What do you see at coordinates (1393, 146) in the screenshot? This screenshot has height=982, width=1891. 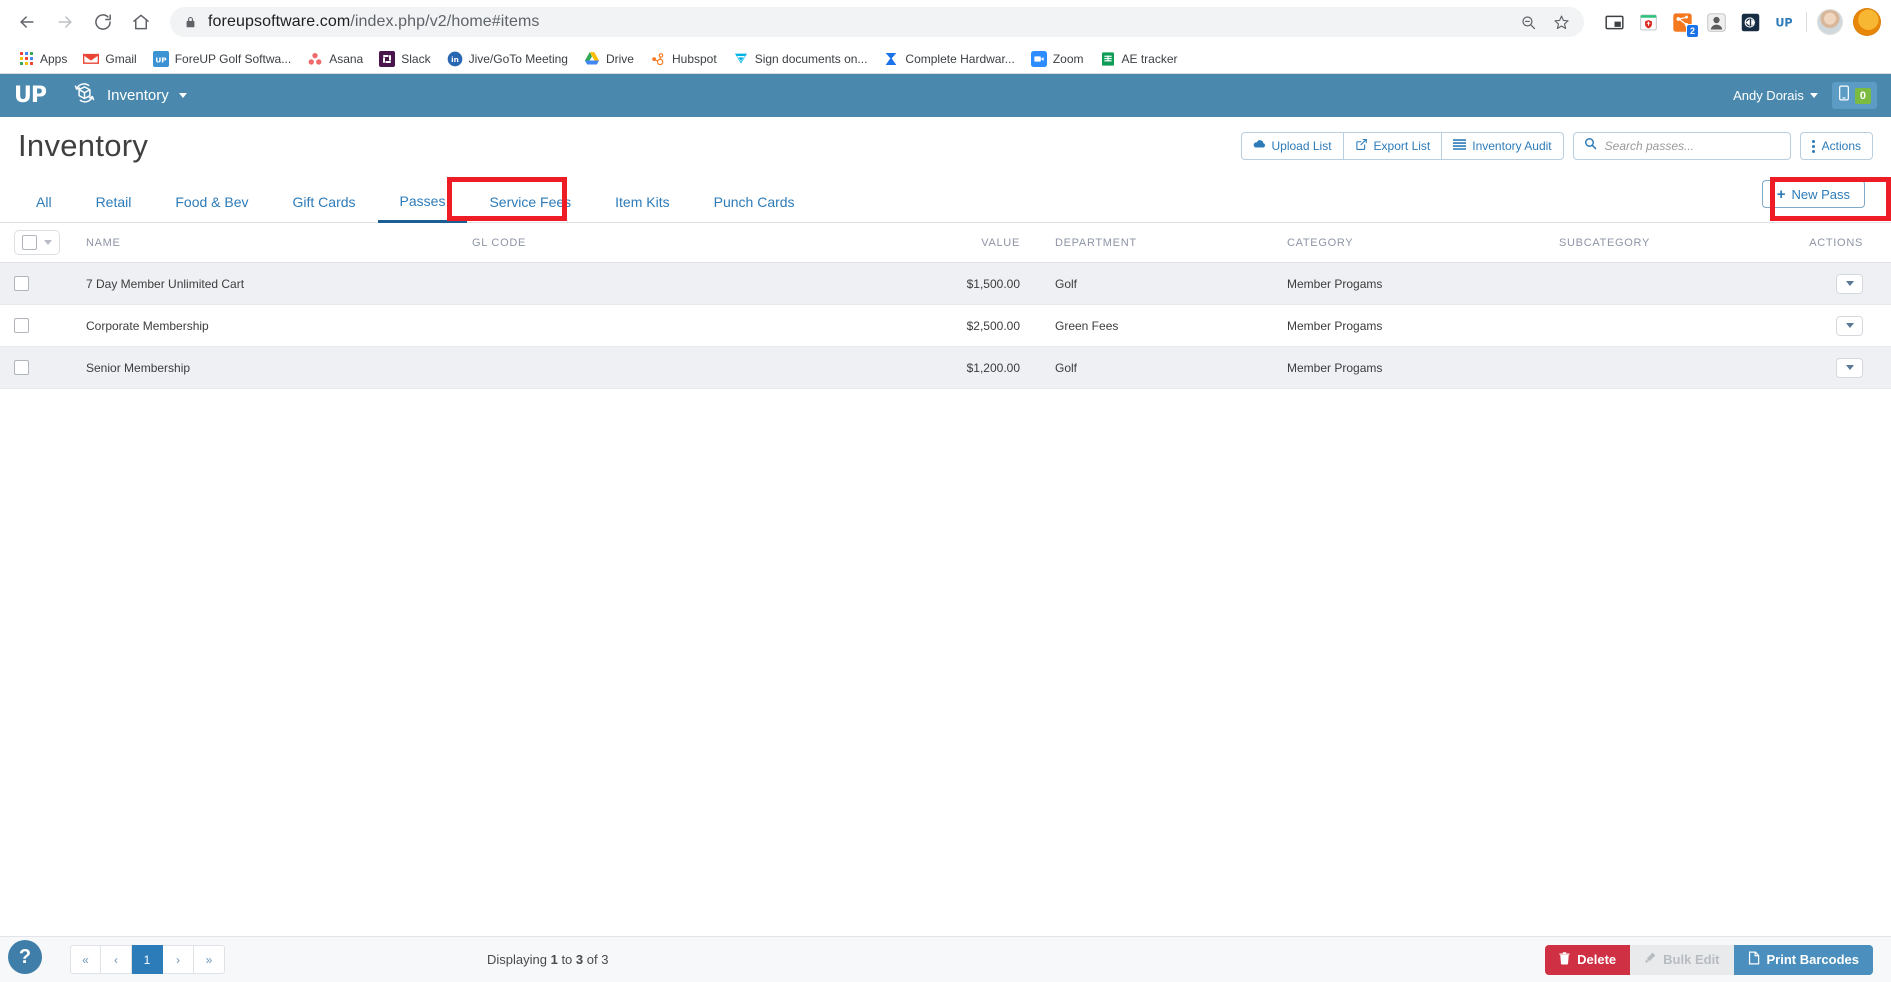 I see `export-list-button: Export List` at bounding box center [1393, 146].